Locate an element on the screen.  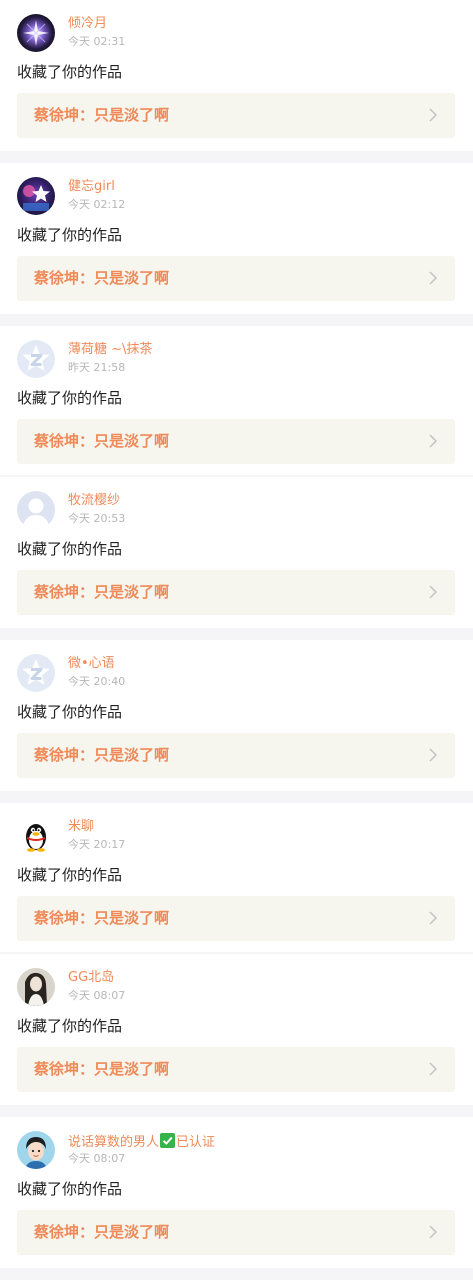
verified-check-icon is located at coordinates (168, 1140).